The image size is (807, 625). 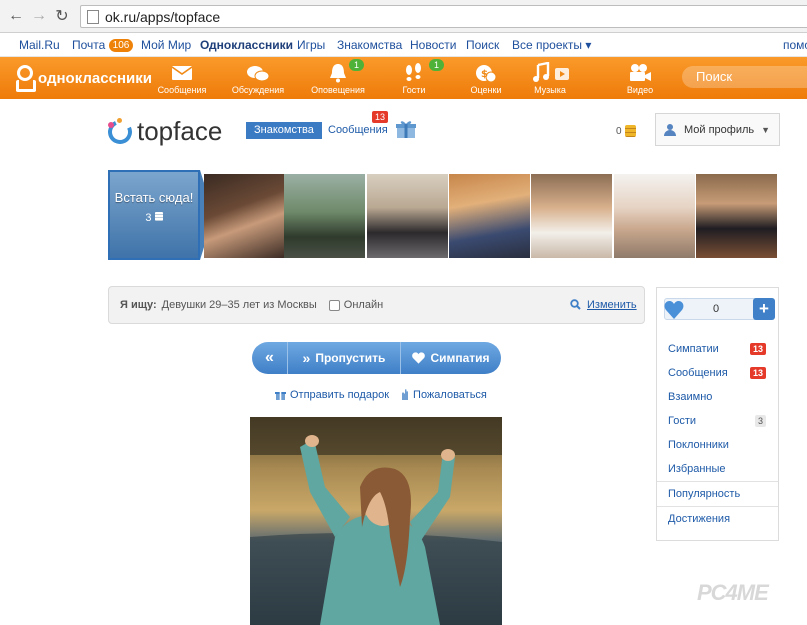 What do you see at coordinates (550, 73) in the screenshot?
I see `music-note-icon` at bounding box center [550, 73].